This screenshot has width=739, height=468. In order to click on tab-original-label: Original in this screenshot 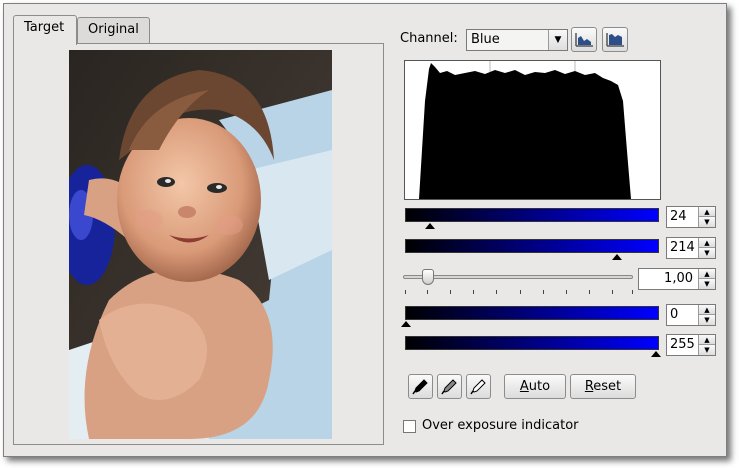, I will do `click(113, 29)`.